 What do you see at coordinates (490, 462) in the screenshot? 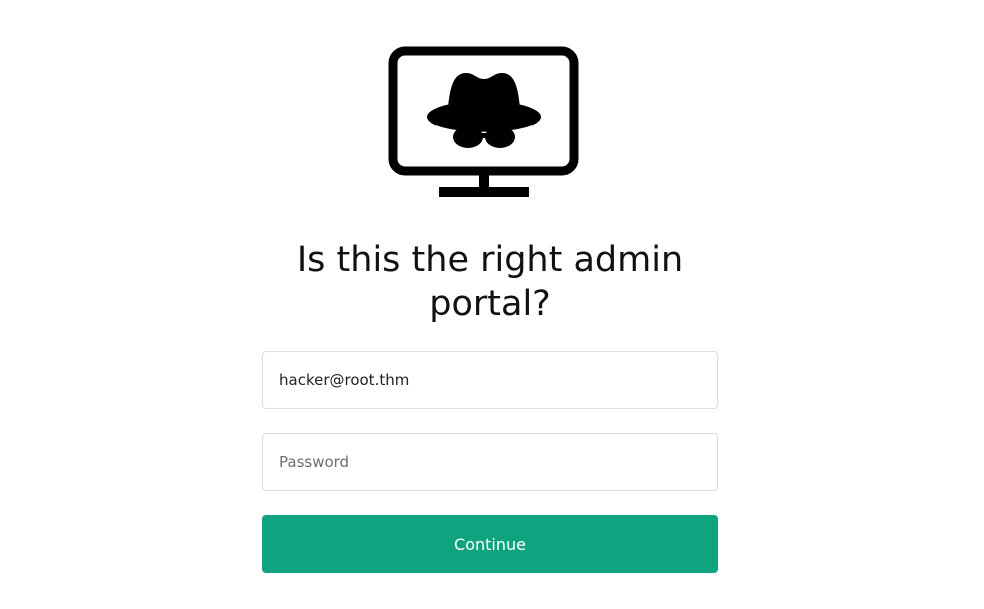
I see `password-field` at bounding box center [490, 462].